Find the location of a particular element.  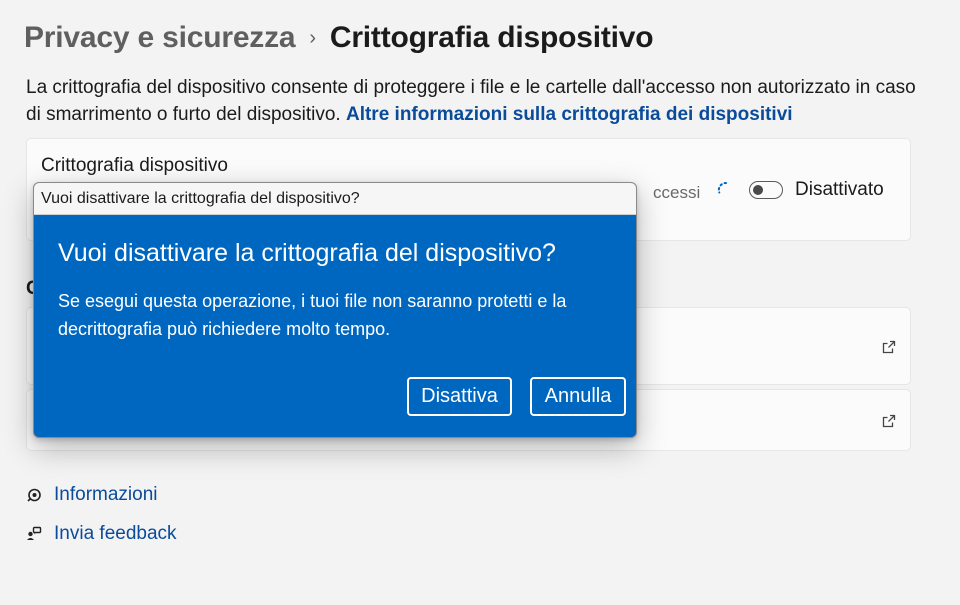

feedback-link-label: Invia feedback is located at coordinates (115, 533).